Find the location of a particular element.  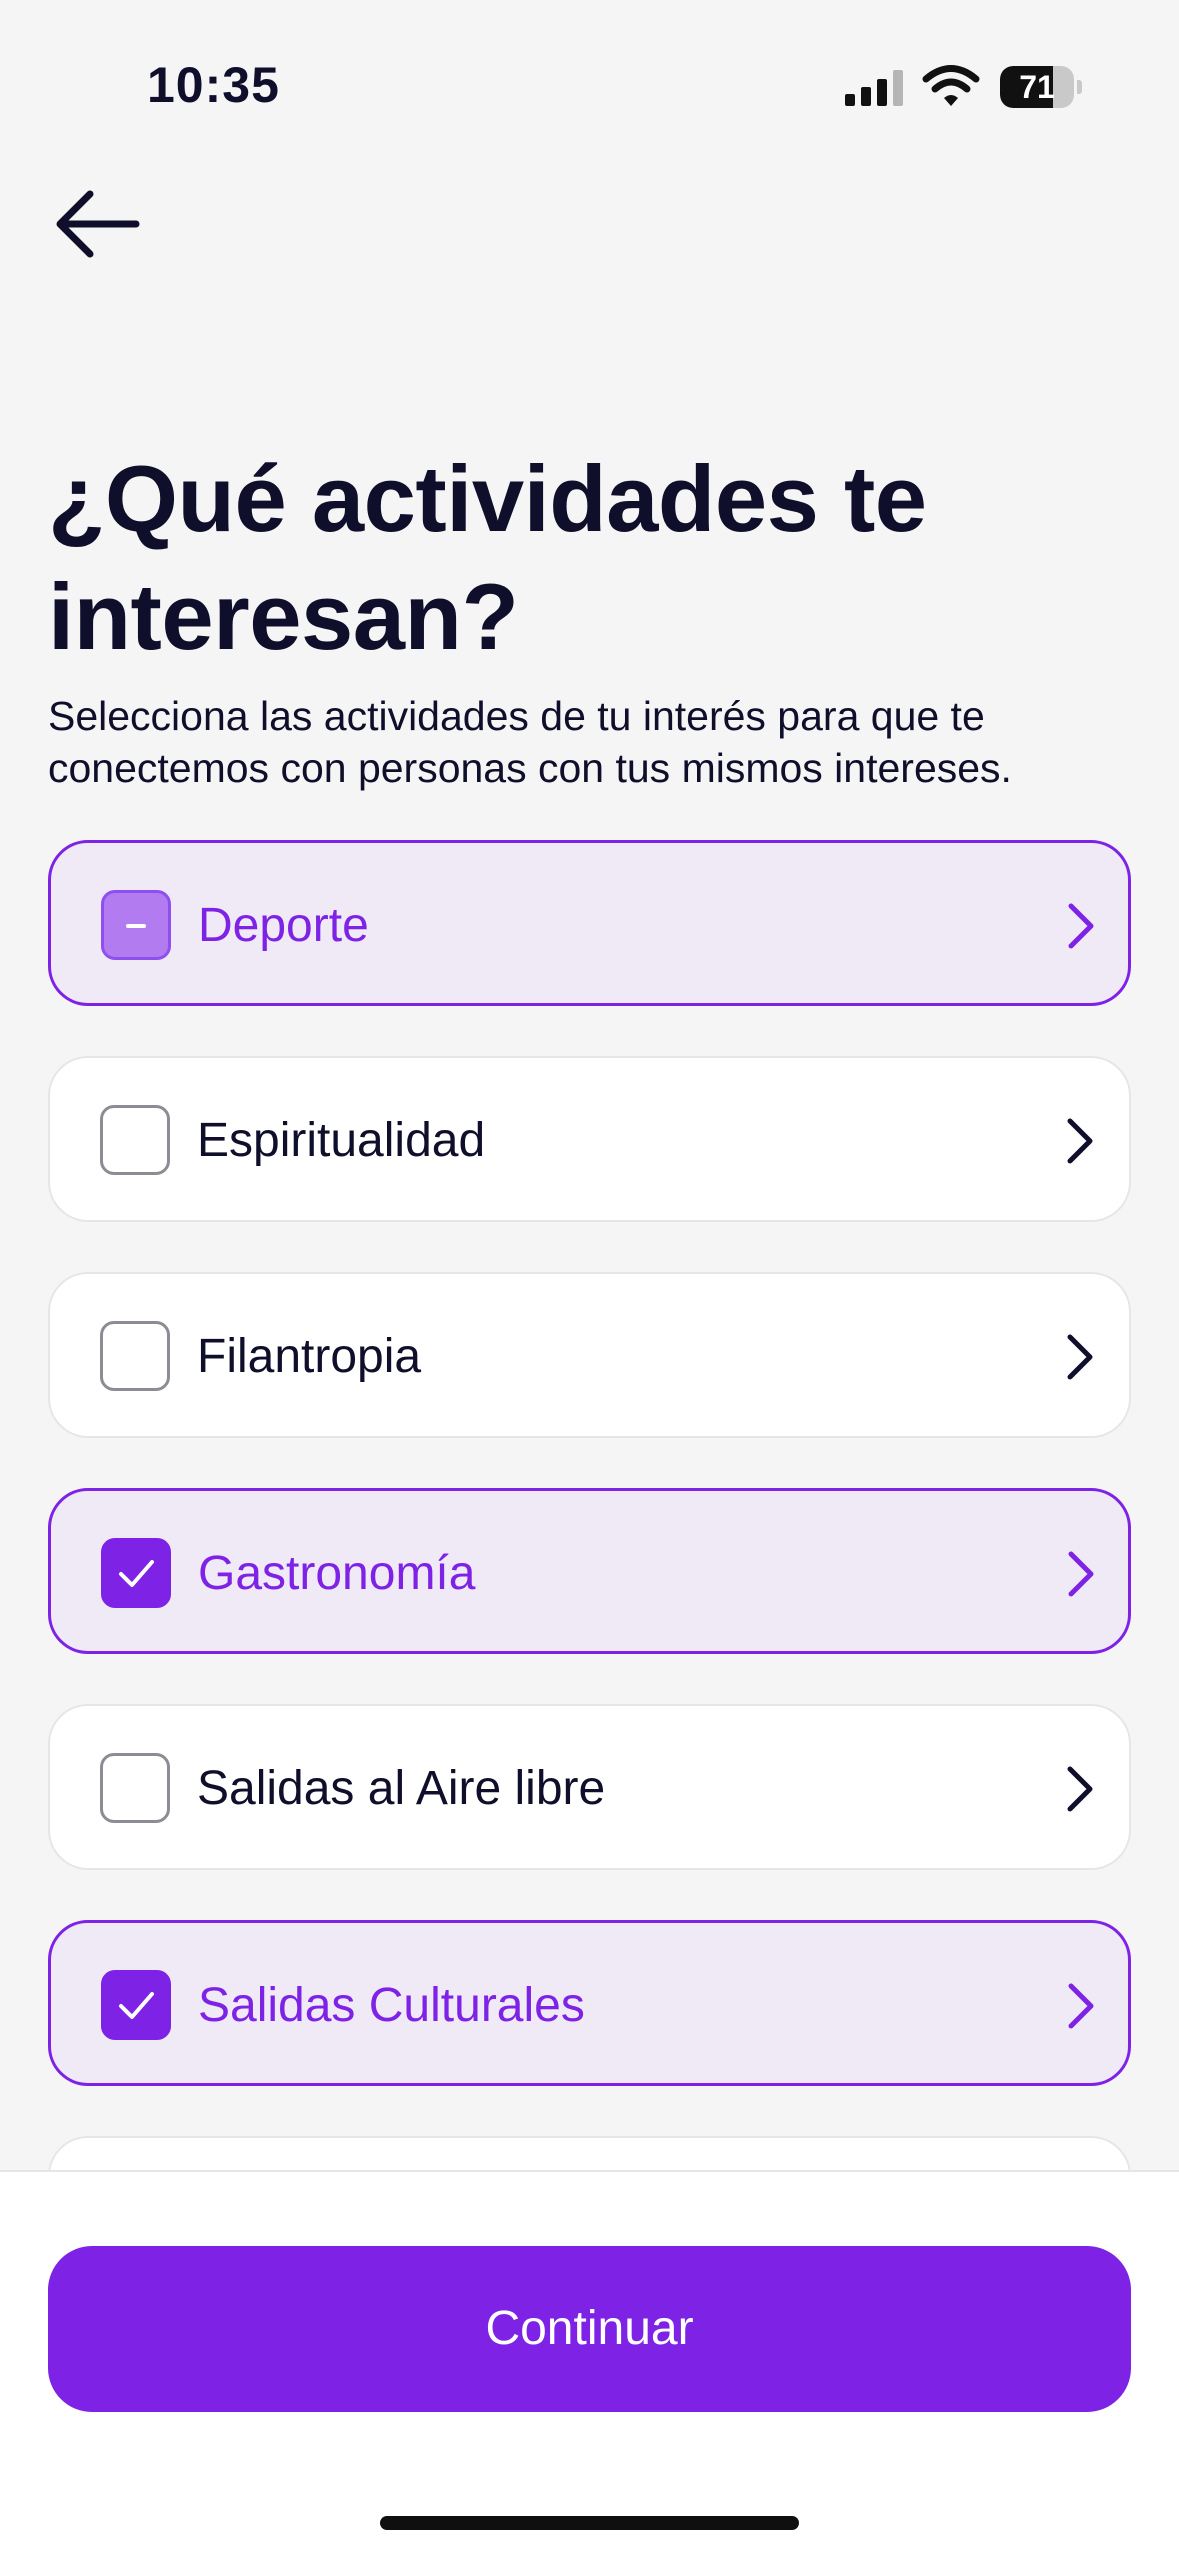

minus-icon is located at coordinates (136, 926).